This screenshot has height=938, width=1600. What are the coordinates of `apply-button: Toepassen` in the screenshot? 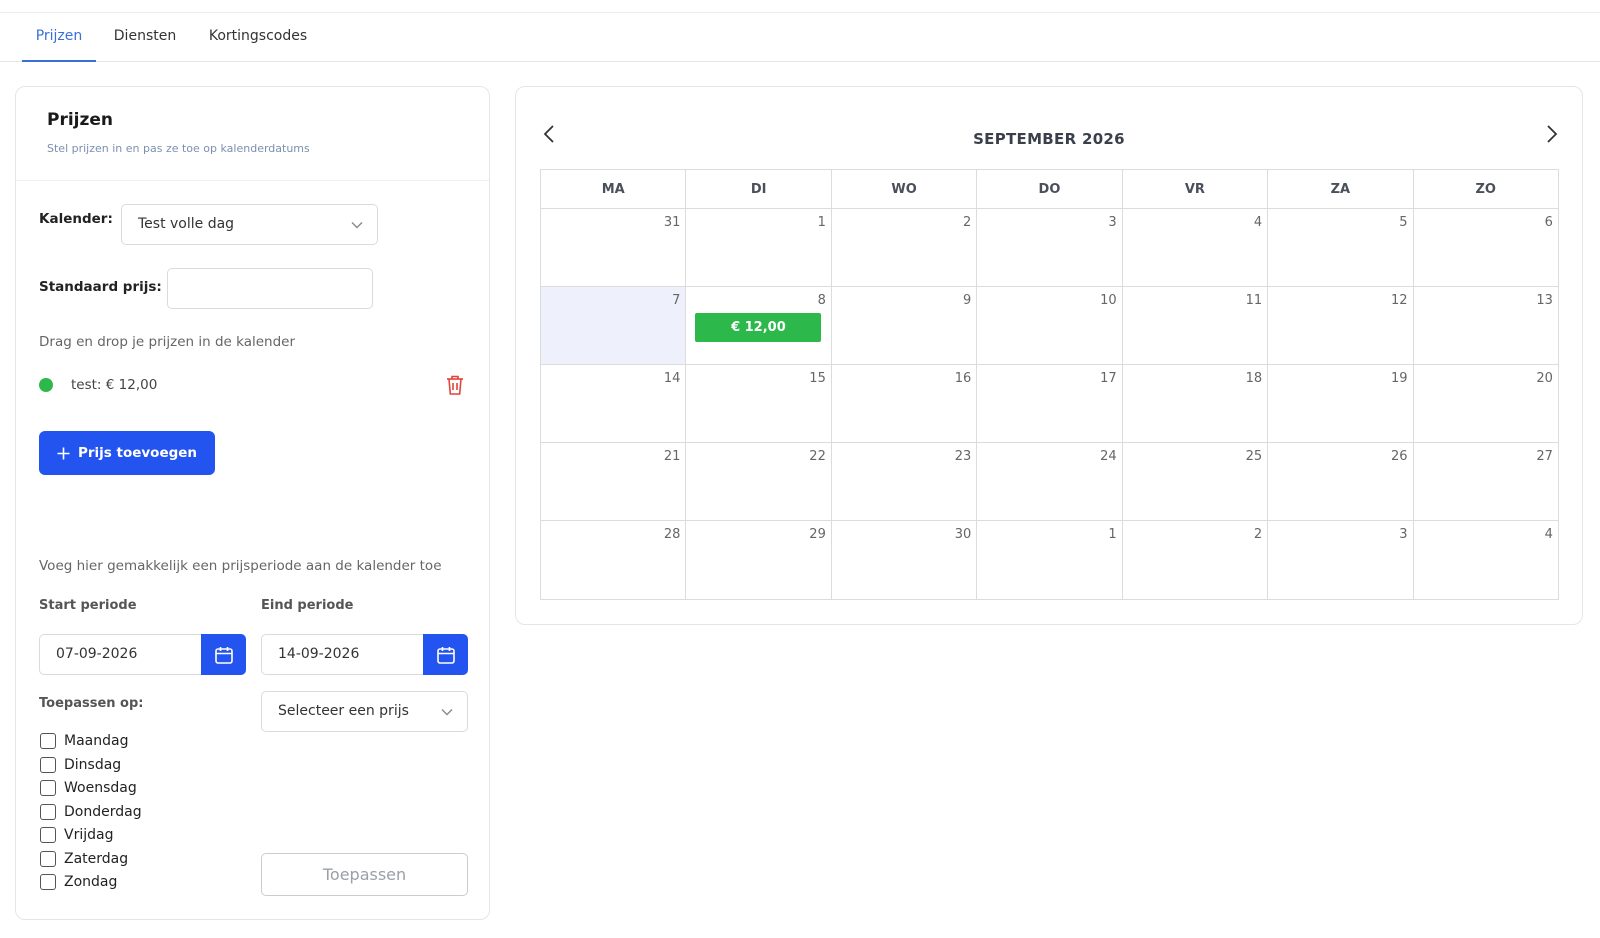 It's located at (364, 874).